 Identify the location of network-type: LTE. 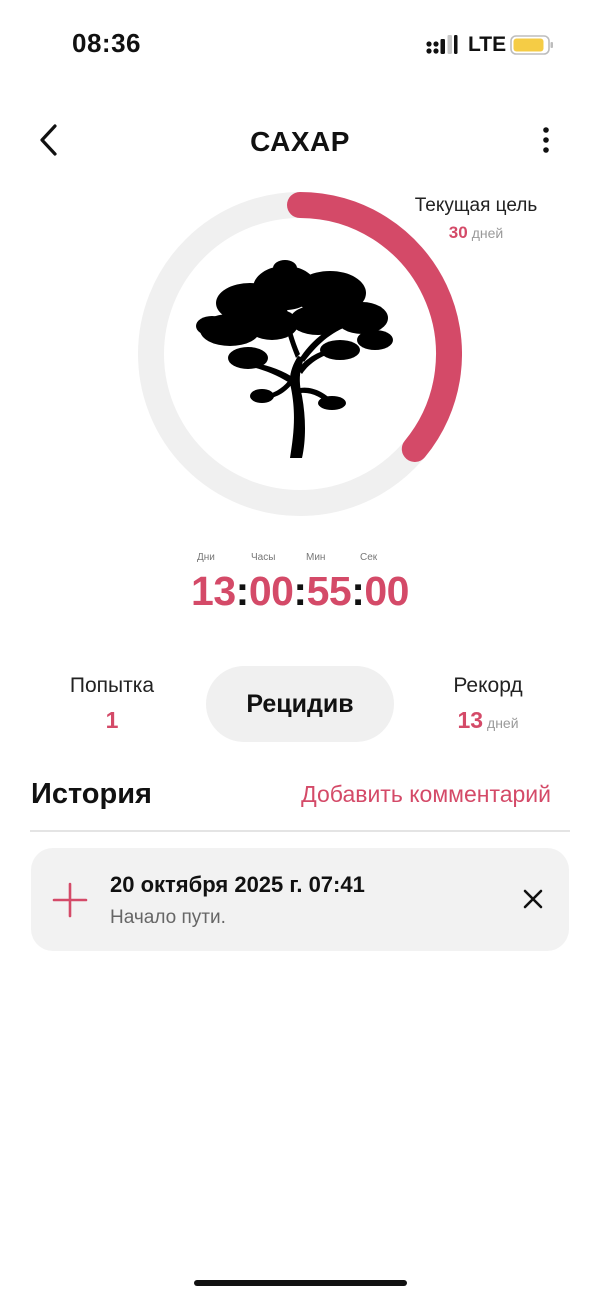
(487, 44).